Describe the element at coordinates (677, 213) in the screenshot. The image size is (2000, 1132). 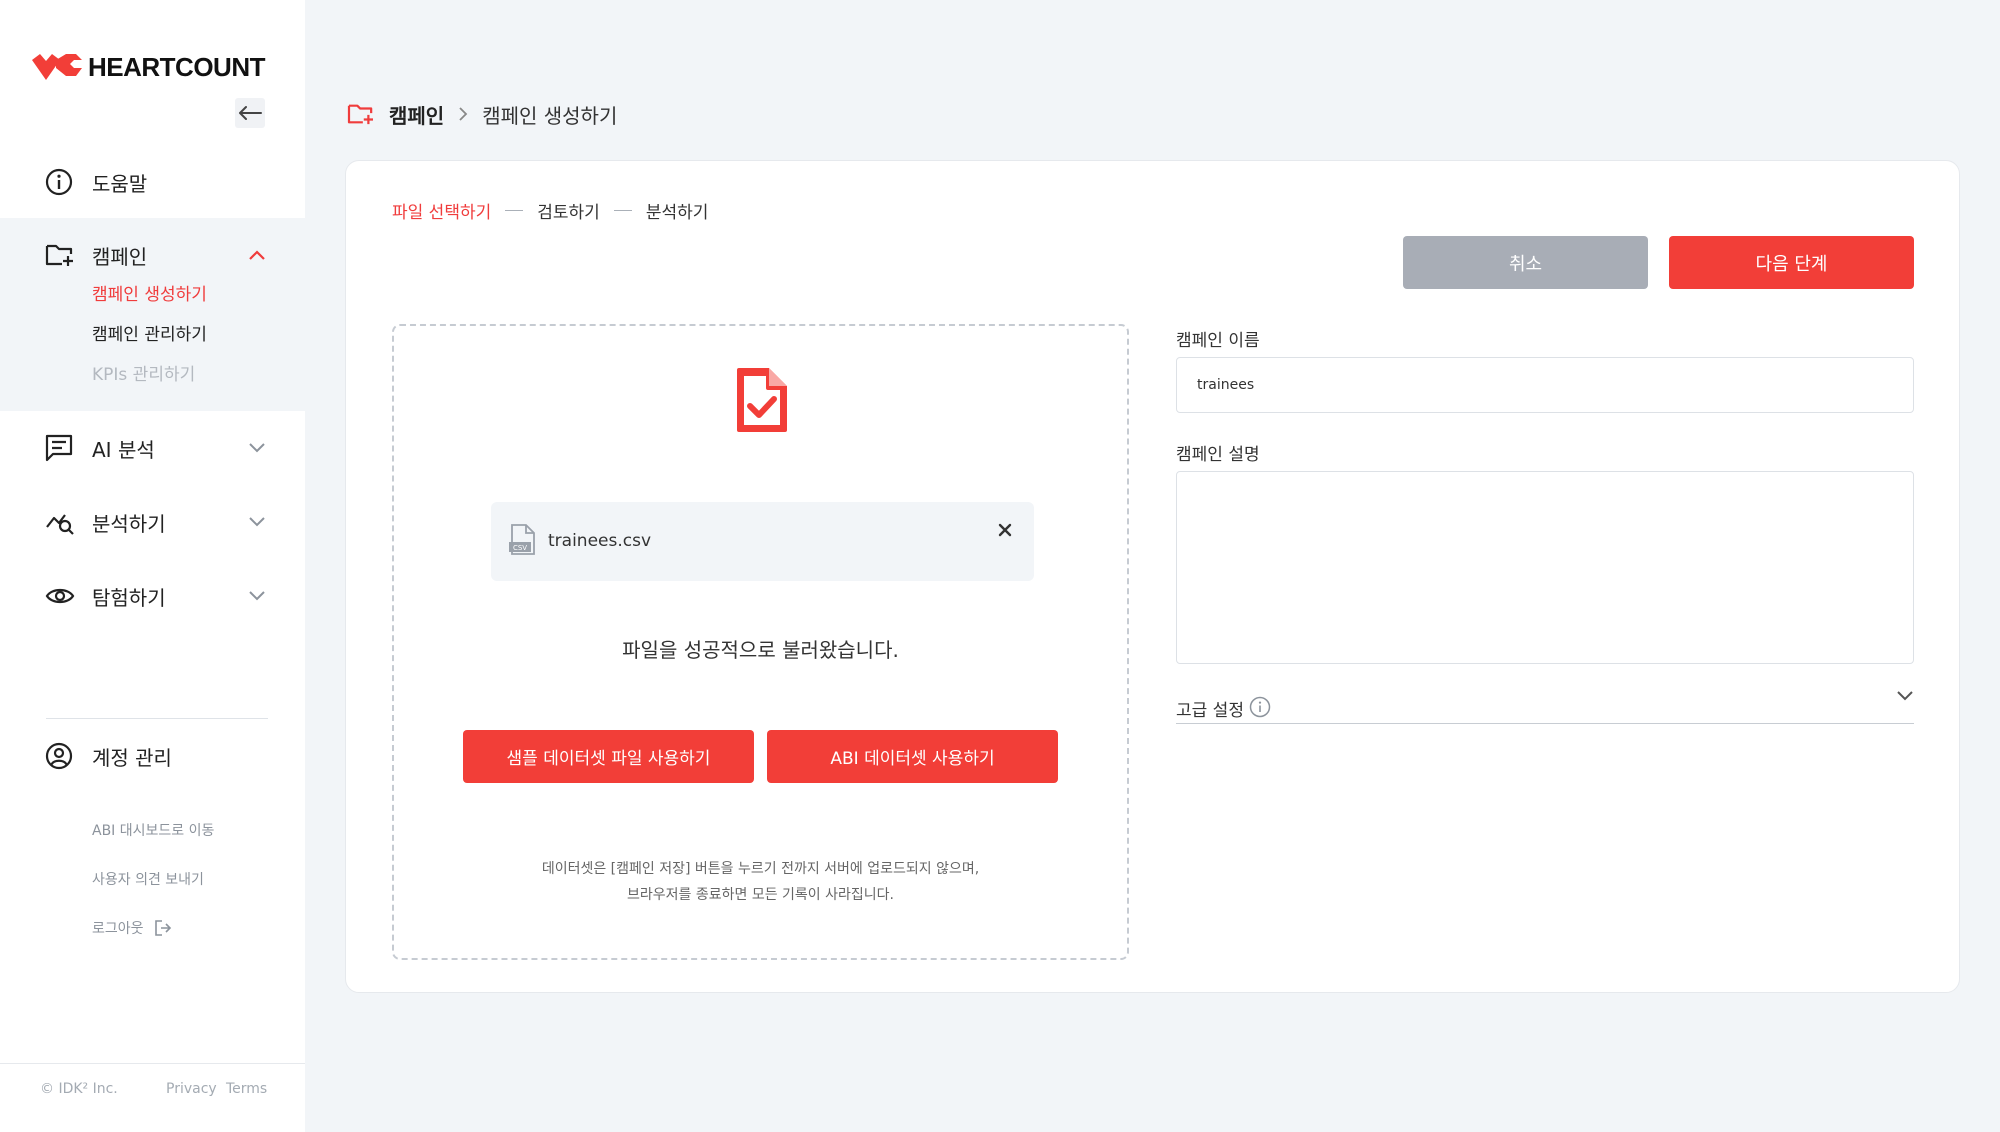
I see `step-analyze: 분석하기` at that location.